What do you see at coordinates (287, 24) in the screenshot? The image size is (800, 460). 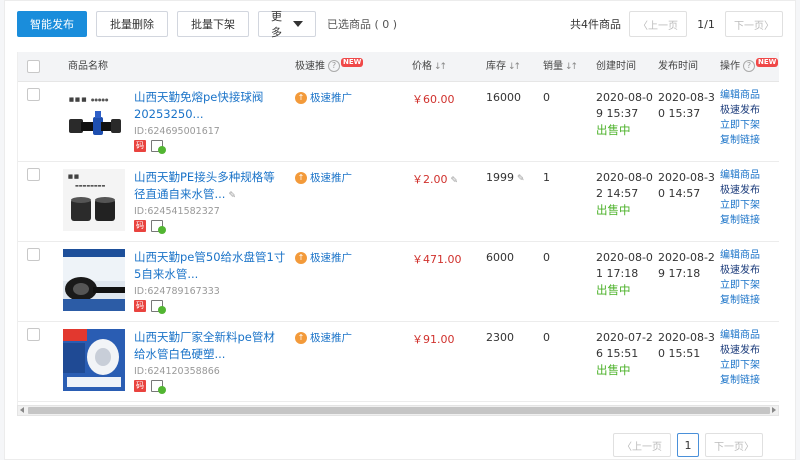 I see `more-dropdown-button: 更多` at bounding box center [287, 24].